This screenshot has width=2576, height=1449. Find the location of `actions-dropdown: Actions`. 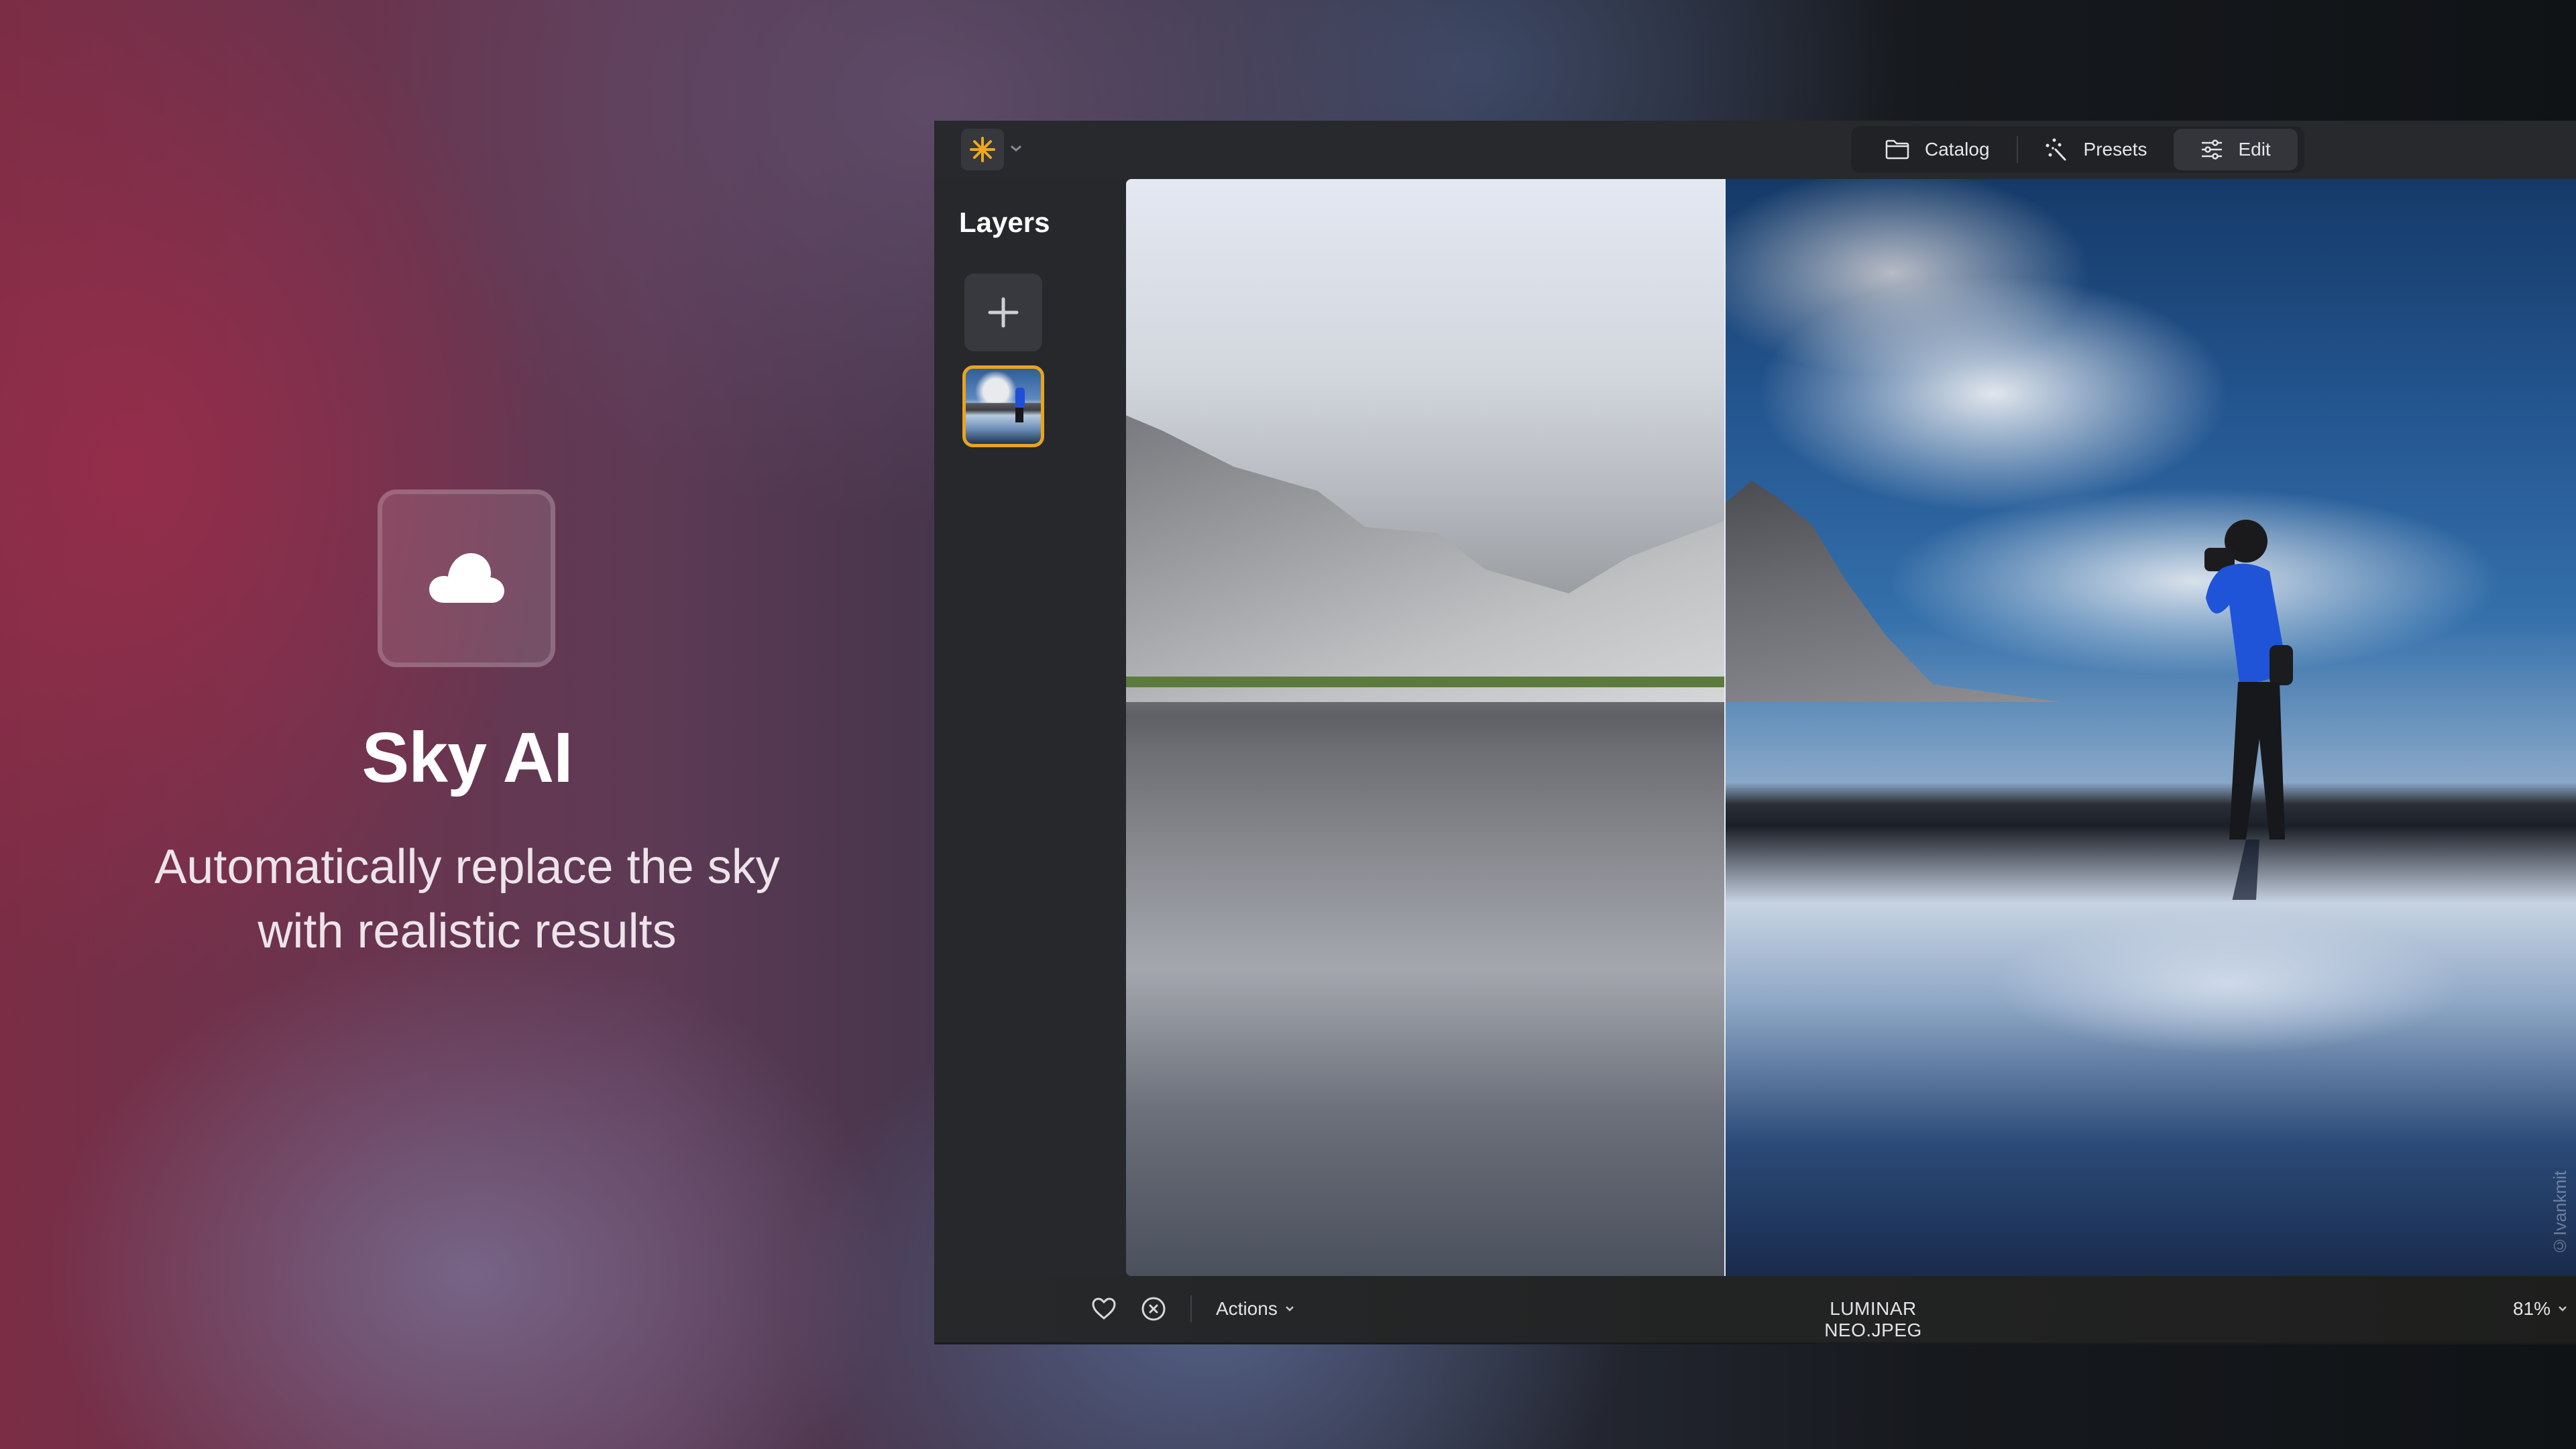

actions-dropdown: Actions is located at coordinates (1255, 1309).